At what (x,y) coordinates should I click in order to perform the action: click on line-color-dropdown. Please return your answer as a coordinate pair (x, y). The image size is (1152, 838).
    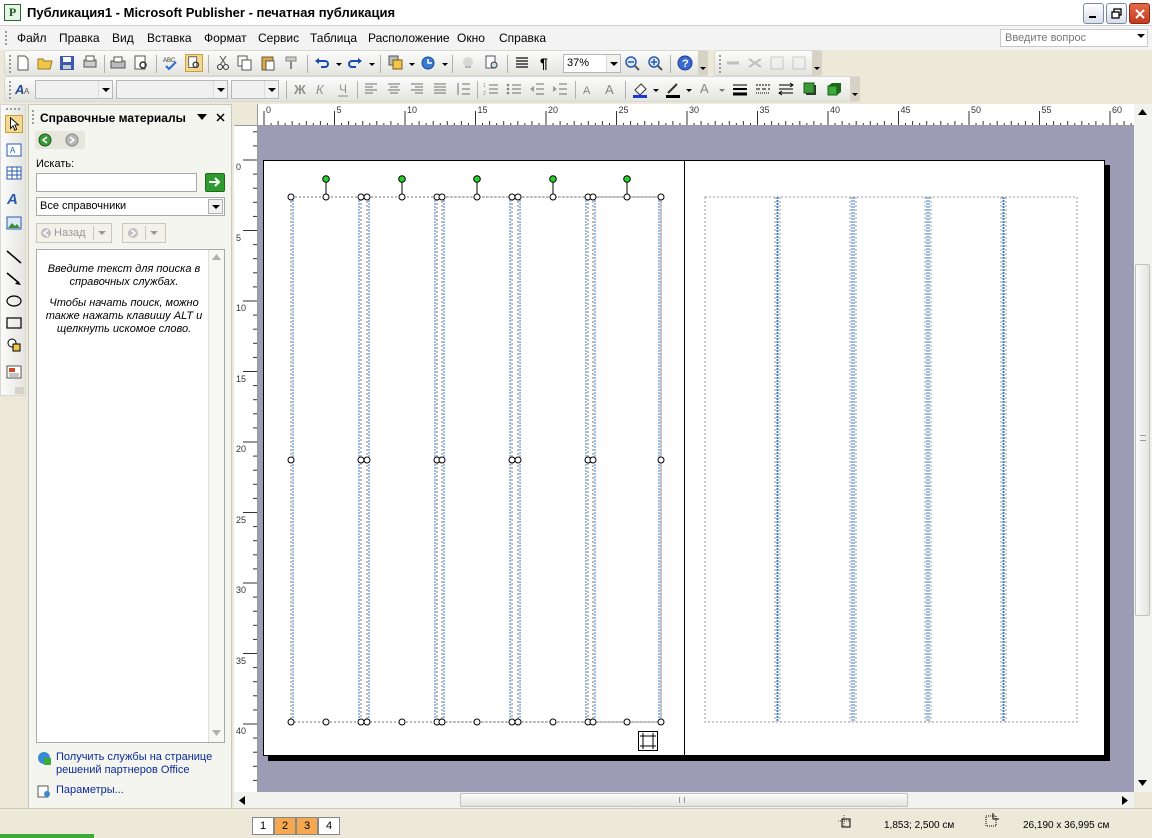
    Looking at the image, I should click on (689, 90).